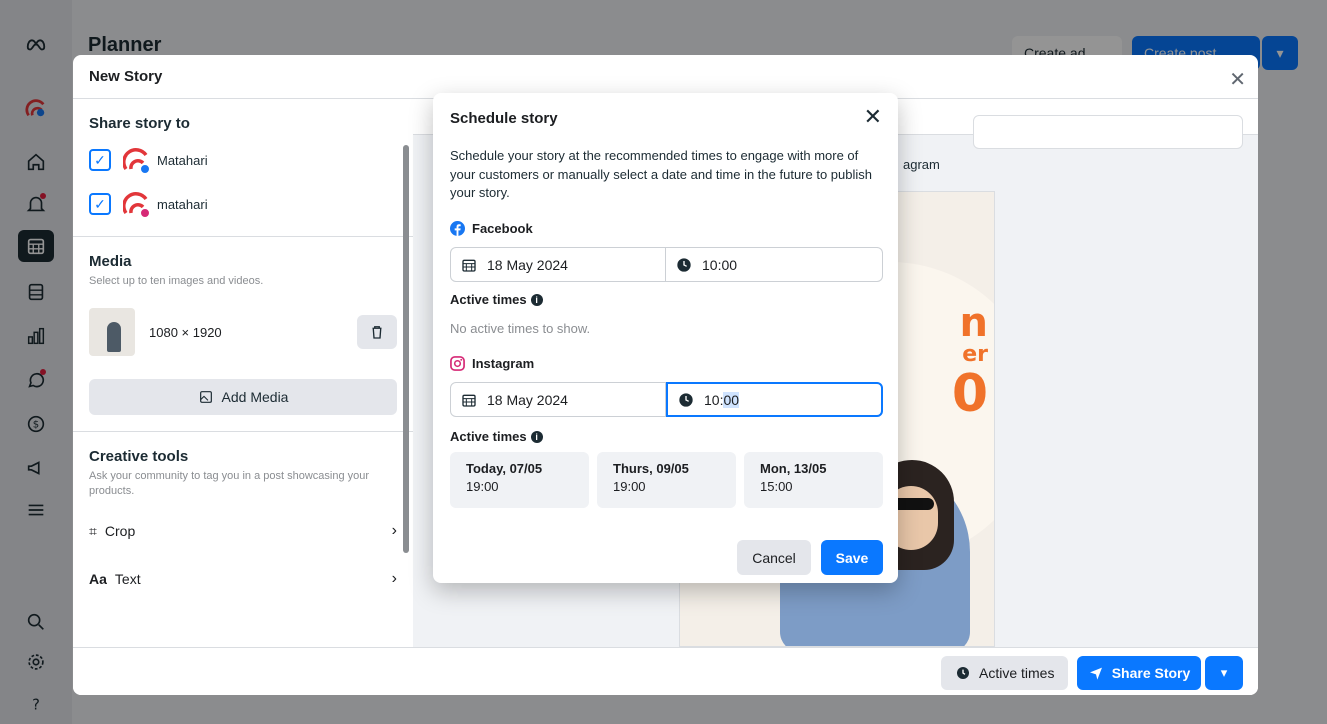 This screenshot has height=724, width=1327. Describe the element at coordinates (185, 332) in the screenshot. I see `media-dimensions: 1080 × 1920` at that location.